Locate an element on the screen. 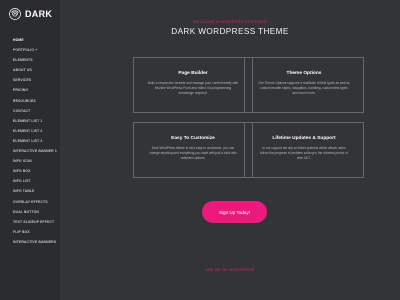 Image resolution: width=400 pixels, height=300 pixels. sidebar-item-contact: CONTACT is located at coordinates (35, 111).